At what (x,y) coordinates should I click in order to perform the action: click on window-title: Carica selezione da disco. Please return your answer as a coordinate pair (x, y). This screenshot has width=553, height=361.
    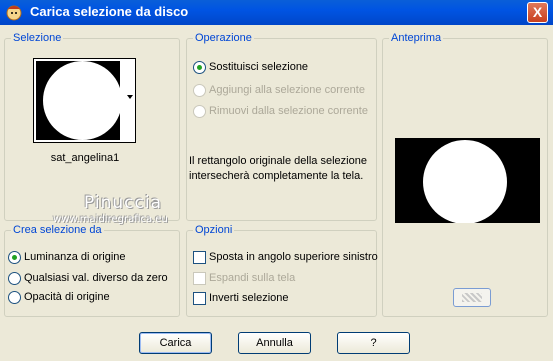
    Looking at the image, I should click on (109, 11).